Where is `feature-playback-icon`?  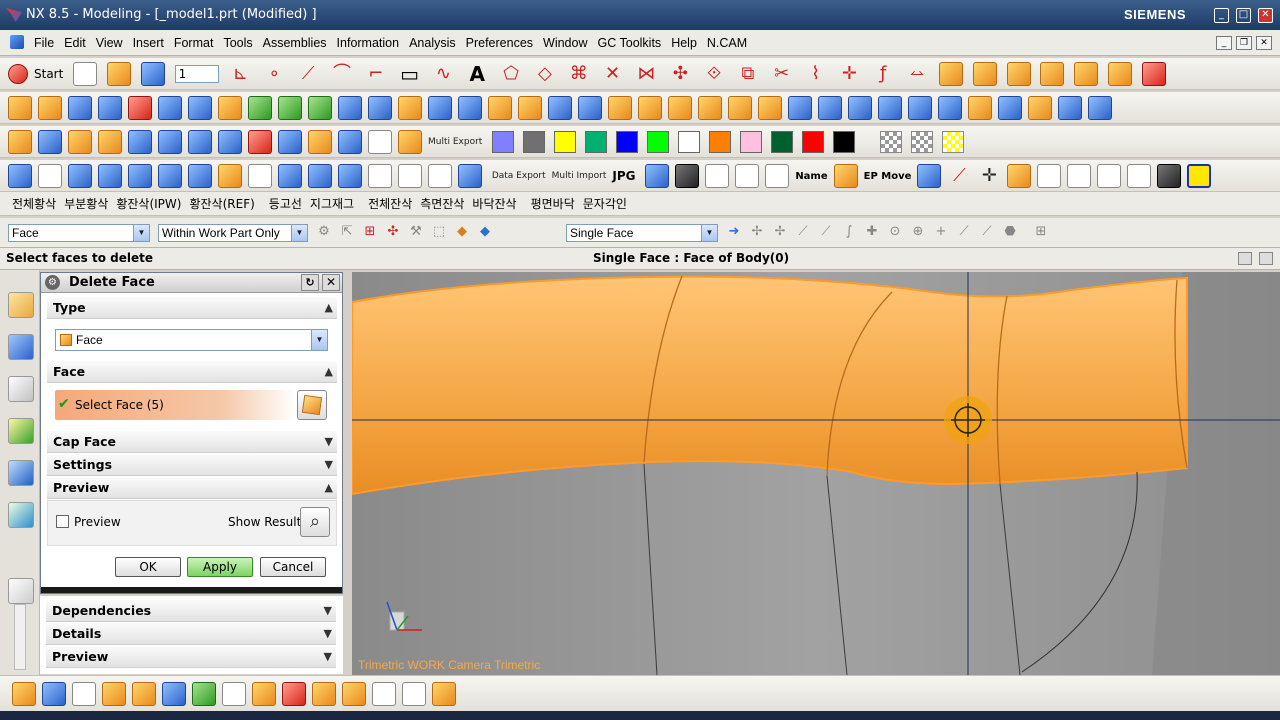 feature-playback-icon is located at coordinates (320, 142).